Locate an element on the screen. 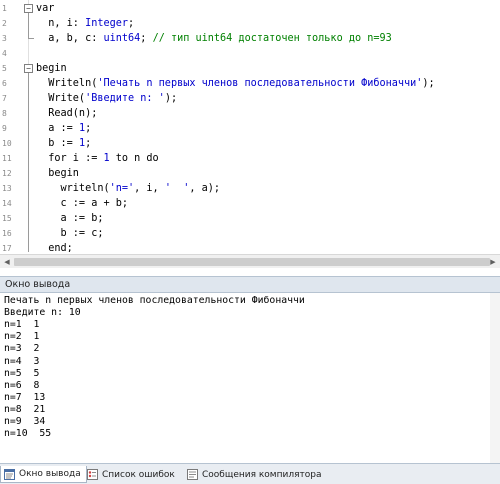  line-number: 1 is located at coordinates (4, 8).